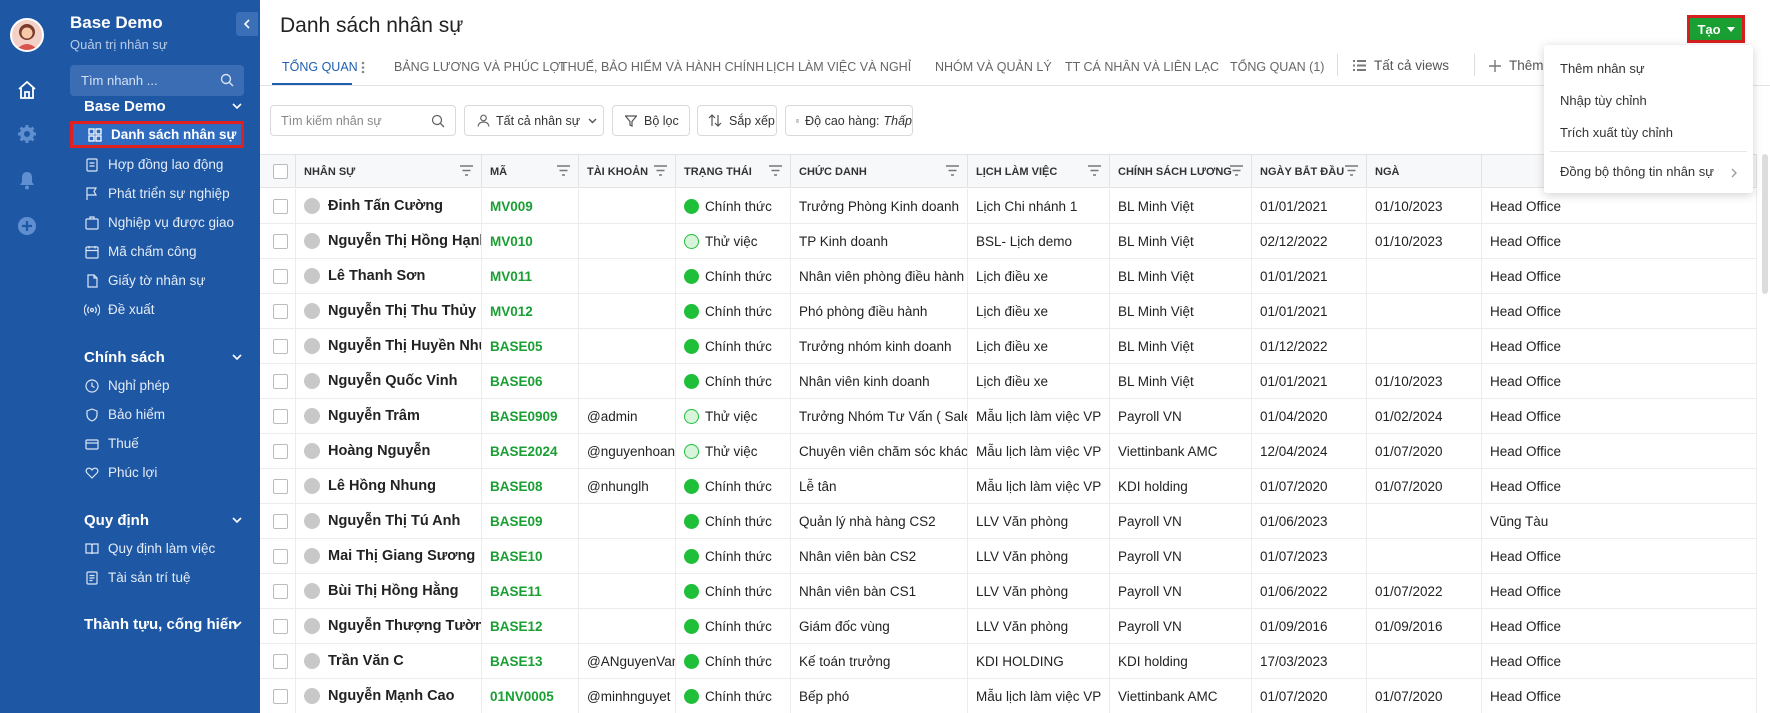  What do you see at coordinates (157, 414) in the screenshot?
I see `sidebar-item-insurance: Bảo hiểm` at bounding box center [157, 414].